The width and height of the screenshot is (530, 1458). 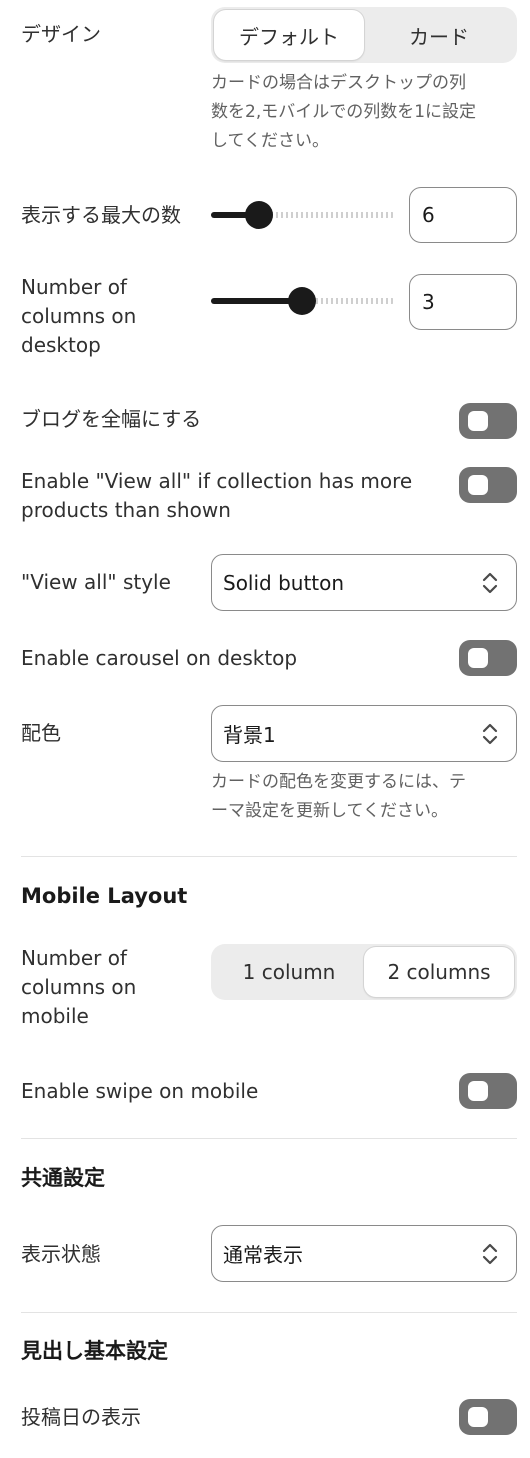 What do you see at coordinates (159, 658) in the screenshot?
I see `carousel-desktop-label: Enable carousel on desktop` at bounding box center [159, 658].